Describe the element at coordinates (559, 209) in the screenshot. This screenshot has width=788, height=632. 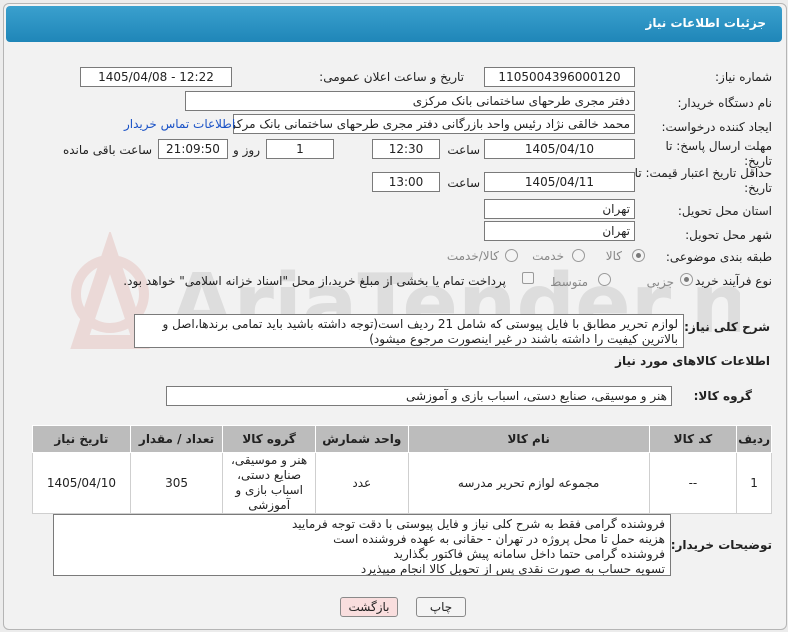
I see `province-field: تهران` at that location.